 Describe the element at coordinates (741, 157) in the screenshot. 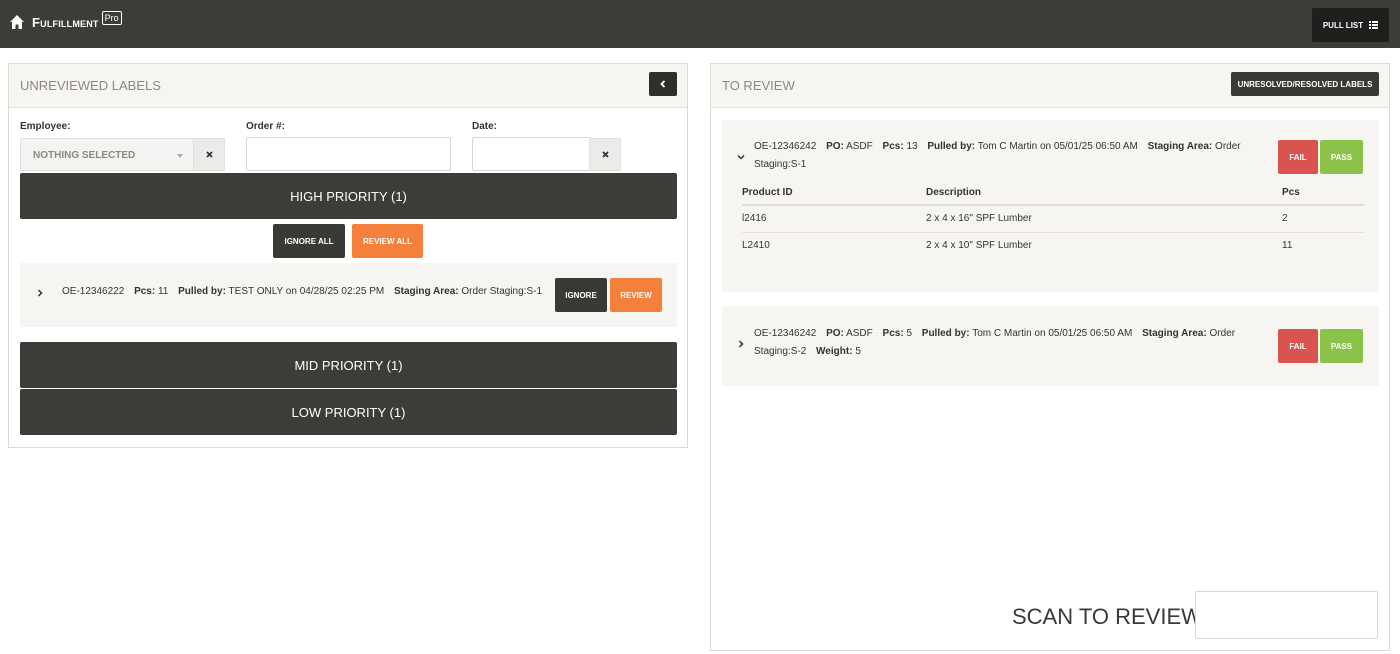

I see `chevron-down-icon` at that location.